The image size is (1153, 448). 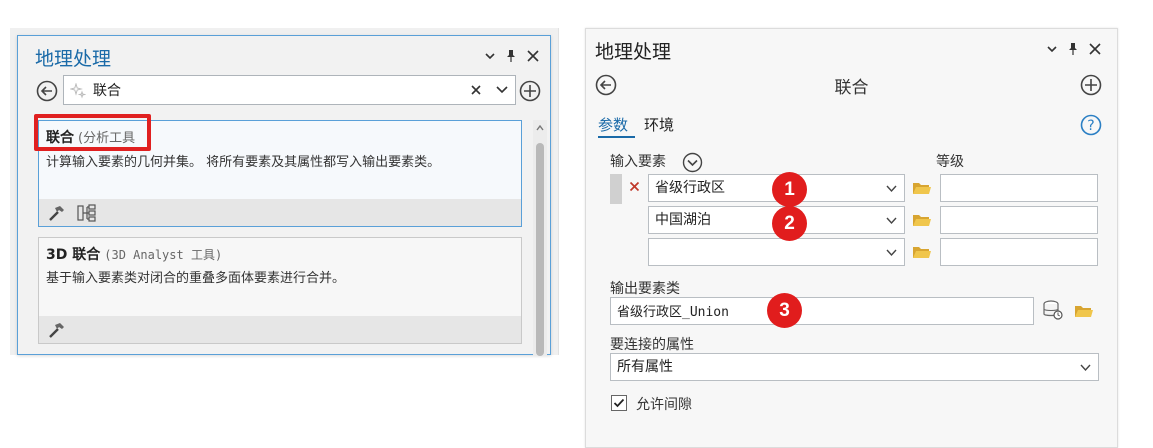 I want to click on result-description: 计算输入要素的几何并集。 将所有要素及其属性都写入输出要素类。, so click(x=243, y=162).